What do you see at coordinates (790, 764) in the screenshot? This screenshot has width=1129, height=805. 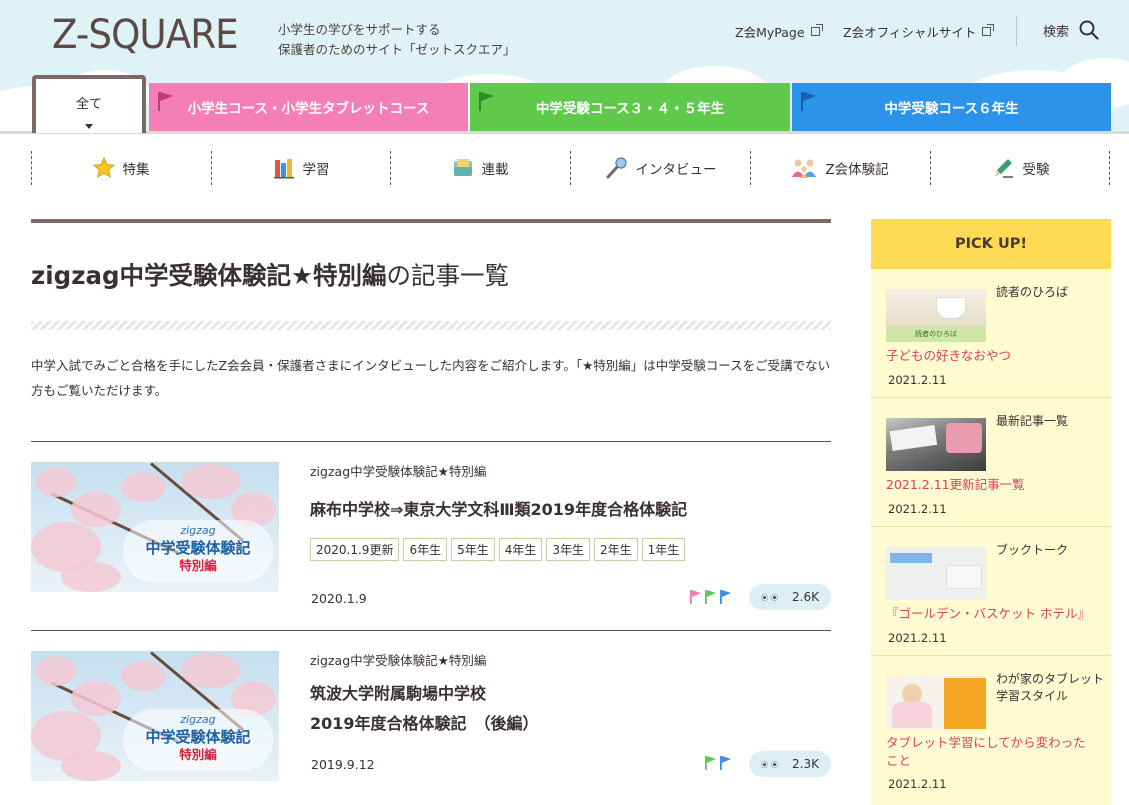 I see `view-count-badge: 2.3K` at bounding box center [790, 764].